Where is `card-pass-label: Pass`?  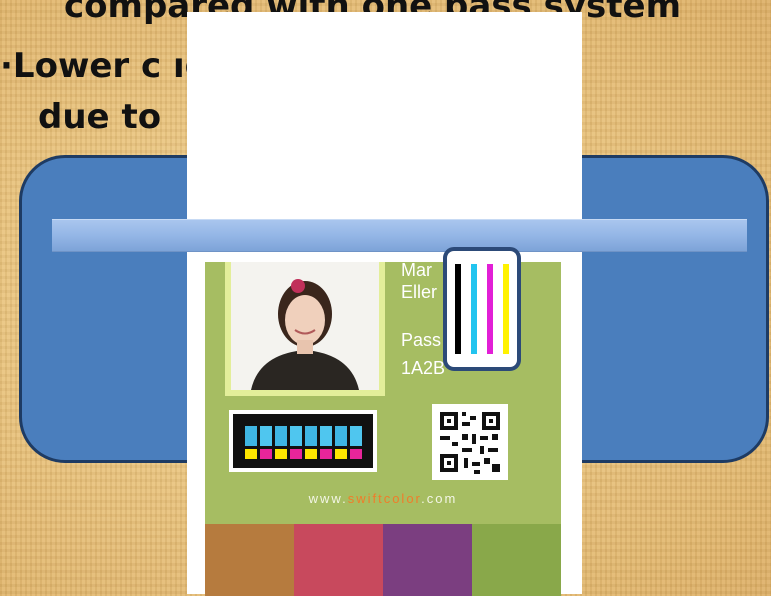
card-pass-label: Pass is located at coordinates (421, 340).